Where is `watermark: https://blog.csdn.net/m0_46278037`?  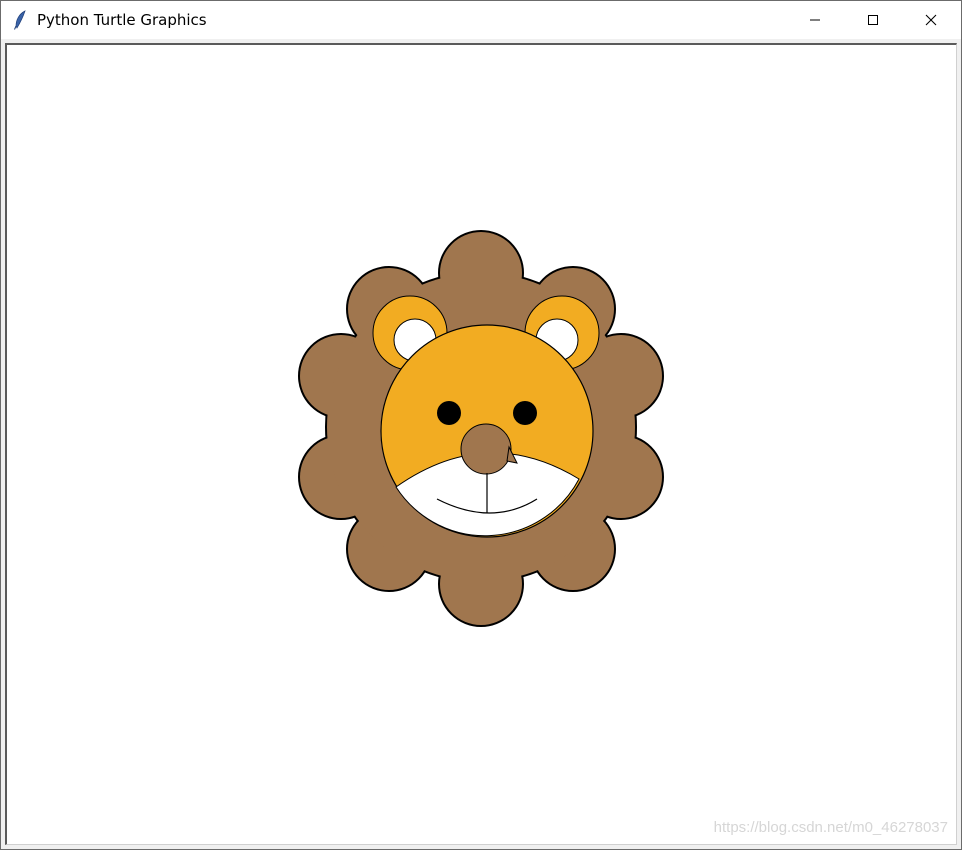
watermark: https://blog.csdn.net/m0_46278037 is located at coordinates (830, 827).